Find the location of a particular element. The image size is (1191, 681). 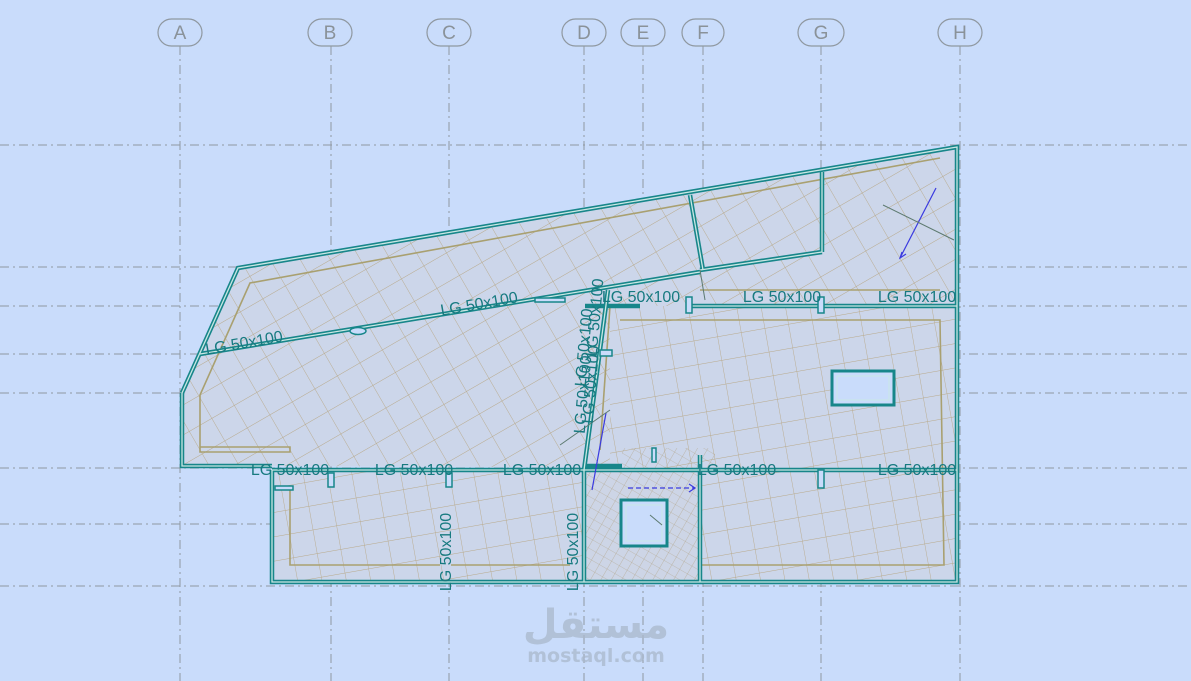

grid-bubble-b: B is located at coordinates (330, 32).